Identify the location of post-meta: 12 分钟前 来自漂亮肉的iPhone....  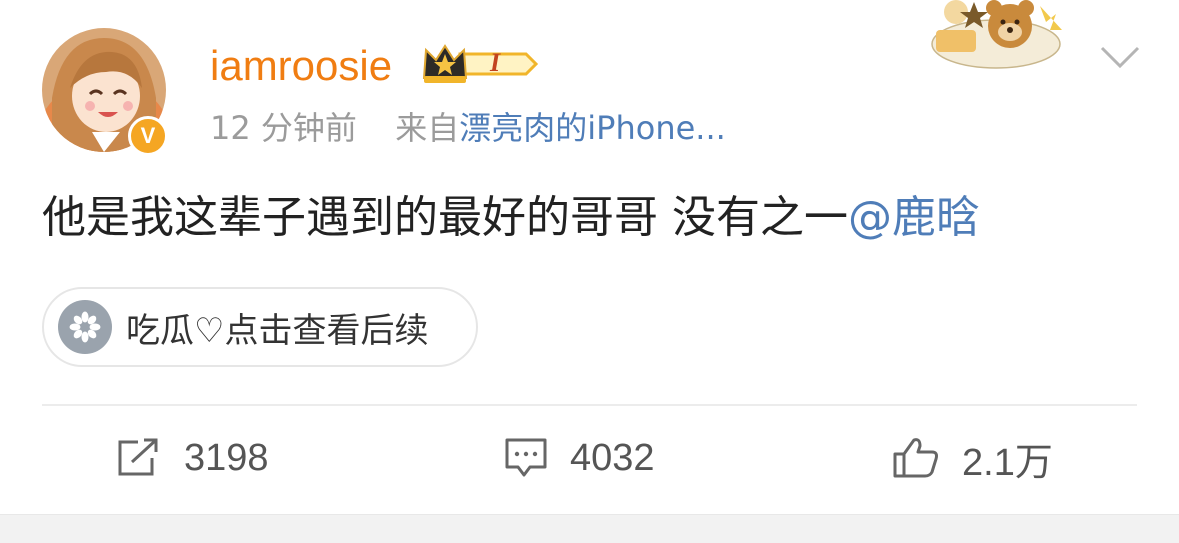
(468, 128).